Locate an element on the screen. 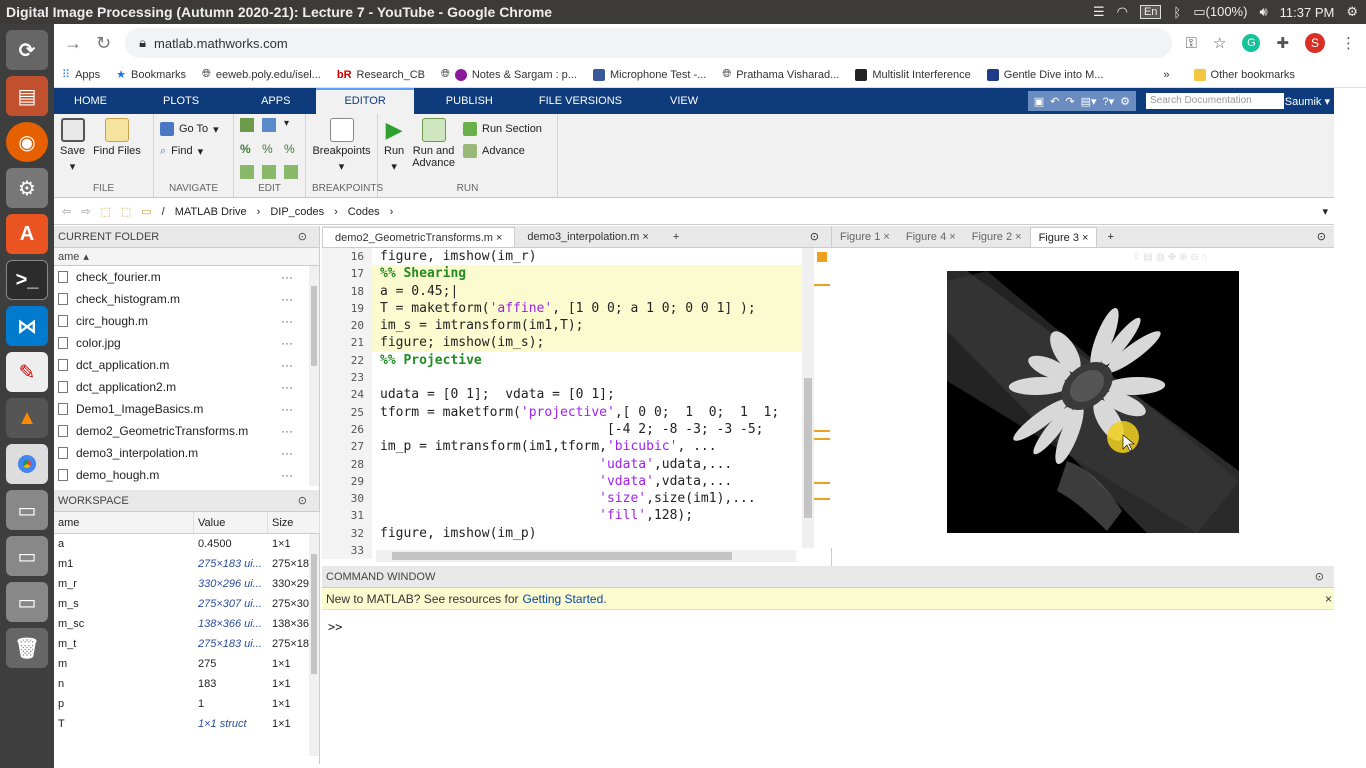  workspace-name-cell: m_s is located at coordinates (124, 604).